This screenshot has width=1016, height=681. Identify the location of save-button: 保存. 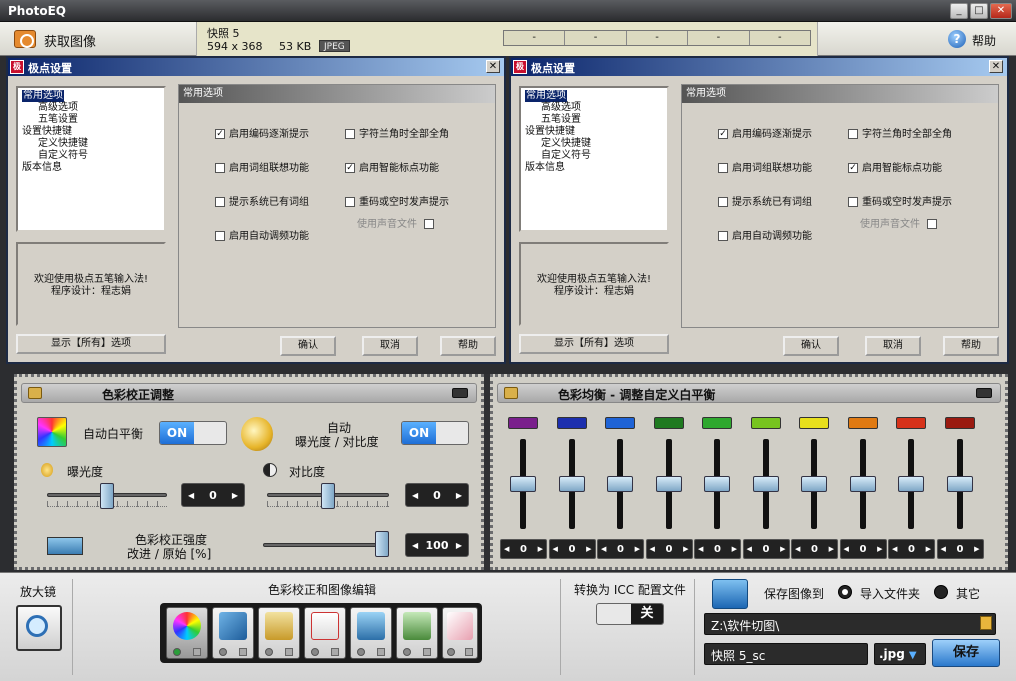
(966, 653).